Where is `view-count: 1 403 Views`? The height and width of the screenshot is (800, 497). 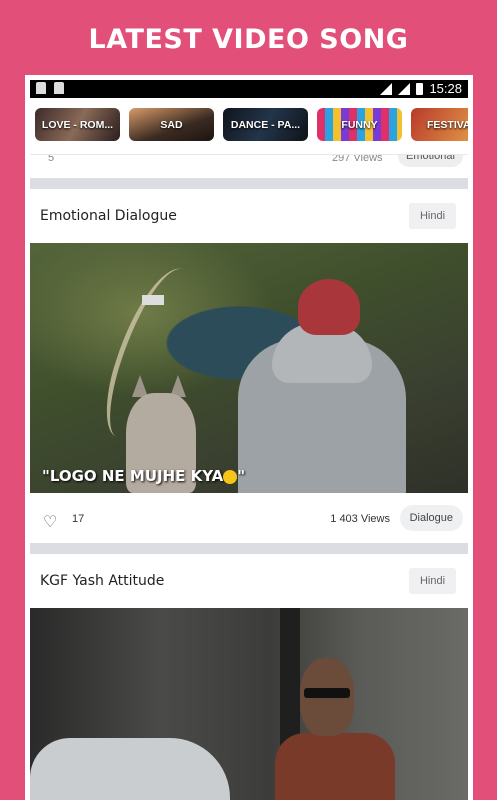 view-count: 1 403 Views is located at coordinates (360, 519).